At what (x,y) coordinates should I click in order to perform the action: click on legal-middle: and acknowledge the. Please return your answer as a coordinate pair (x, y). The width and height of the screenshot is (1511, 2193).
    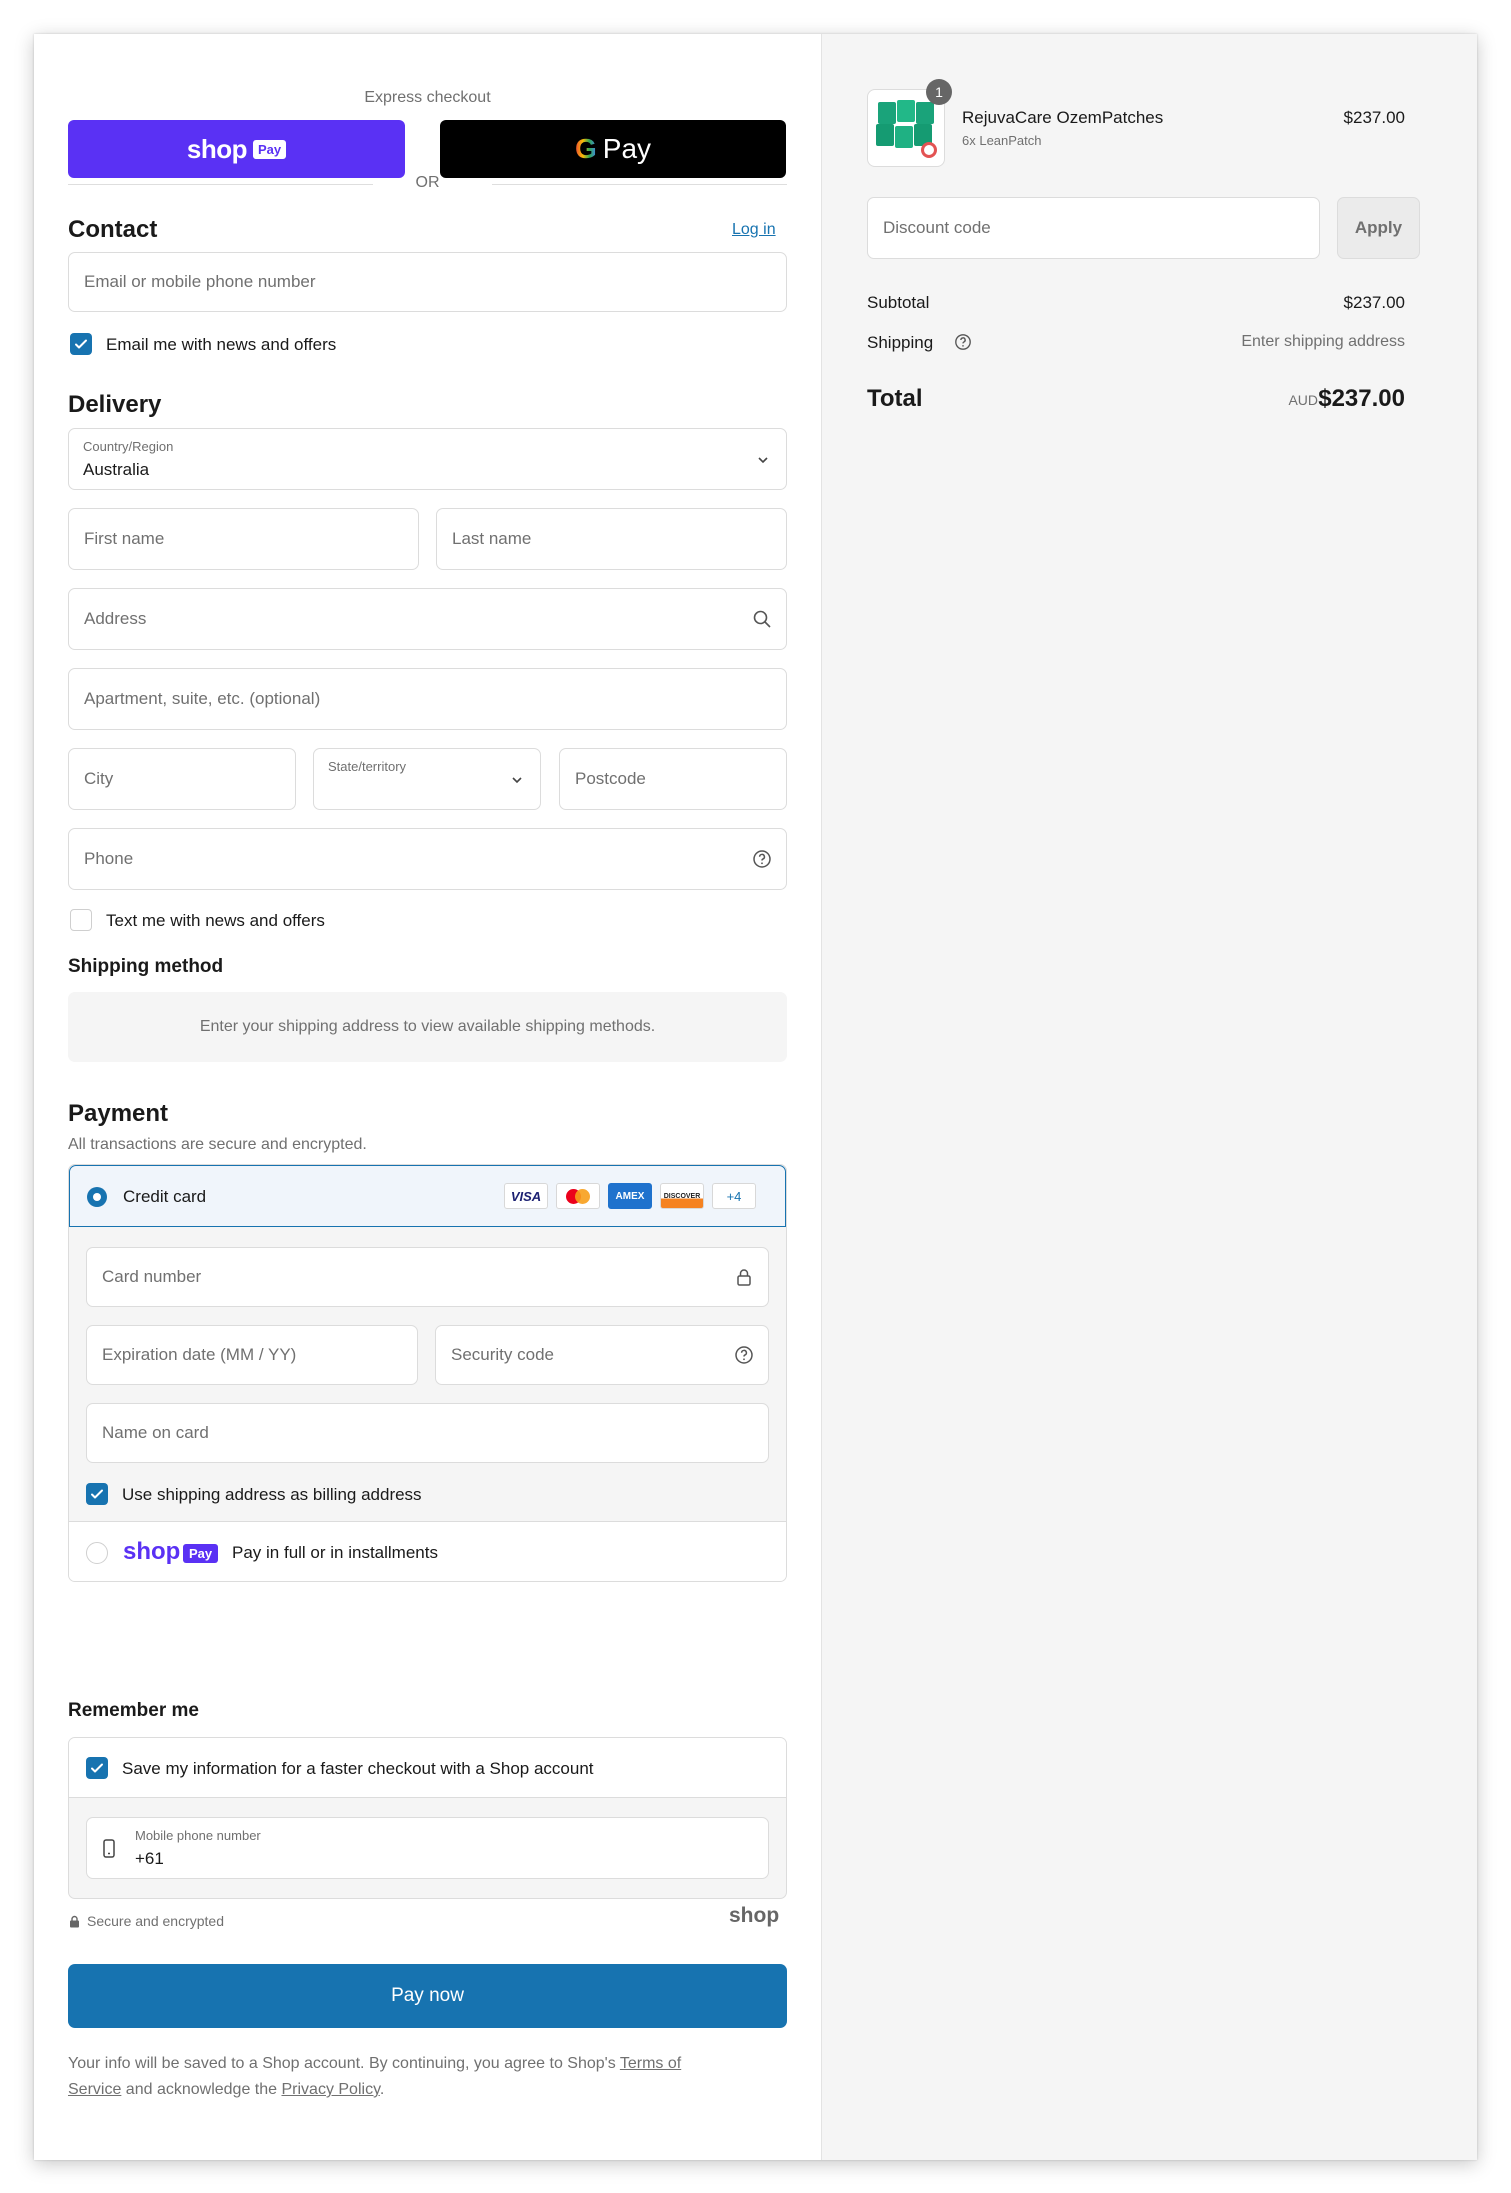
    Looking at the image, I should click on (201, 2089).